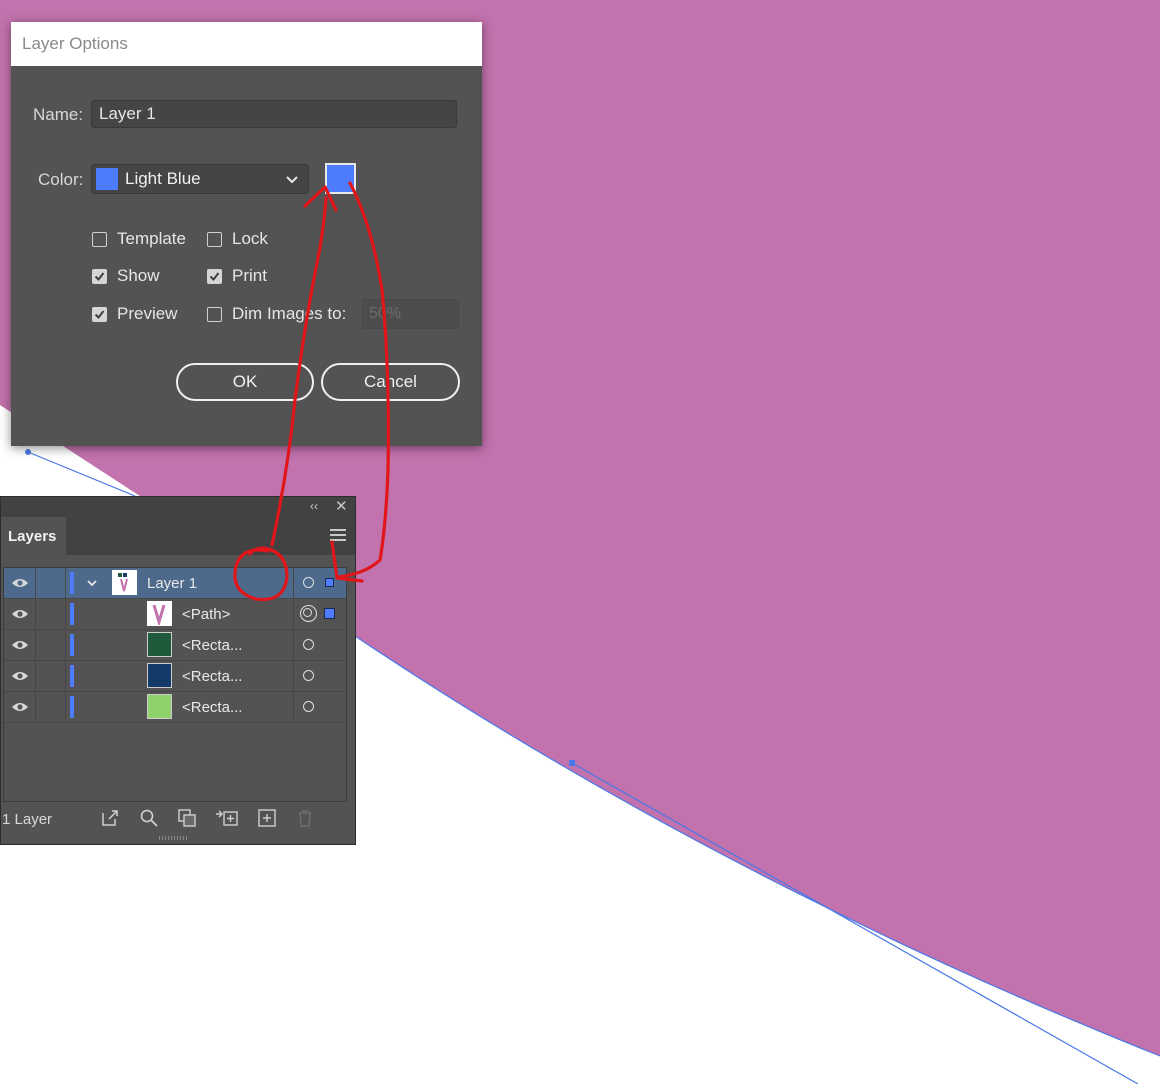 Image resolution: width=1160 pixels, height=1084 pixels. What do you see at coordinates (214, 314) in the screenshot?
I see `dim-images-checkbox-box` at bounding box center [214, 314].